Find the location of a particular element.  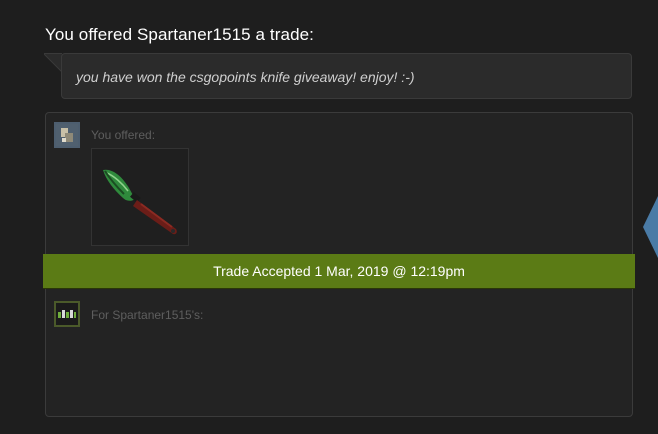

speech-bubble-tail is located at coordinates (53, 63).